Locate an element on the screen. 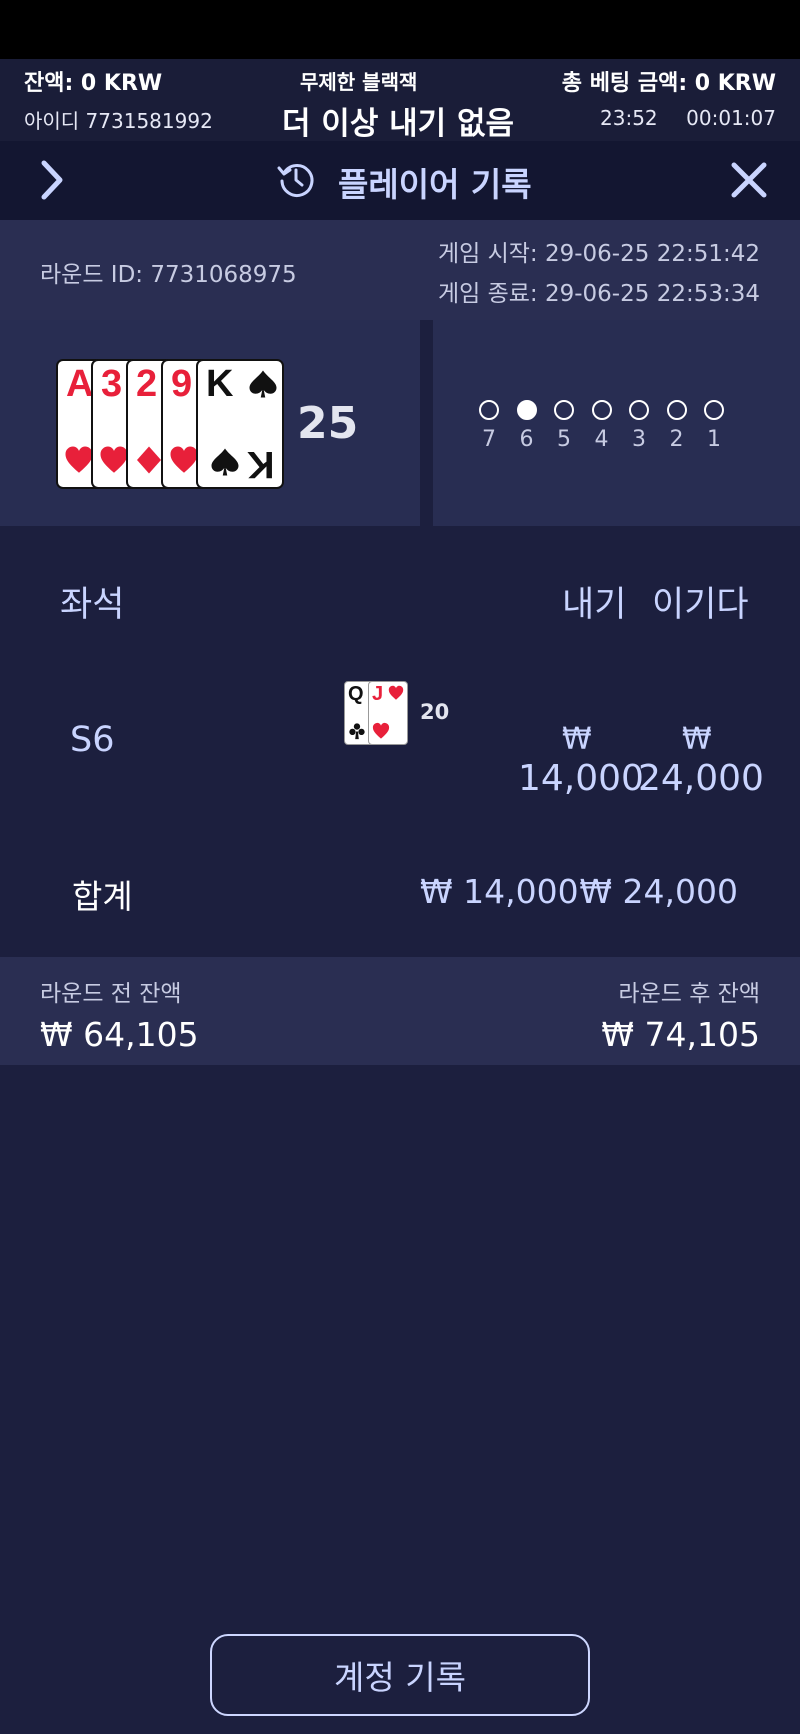  status-message: 더 이상 내기 없음 is located at coordinates (398, 124).